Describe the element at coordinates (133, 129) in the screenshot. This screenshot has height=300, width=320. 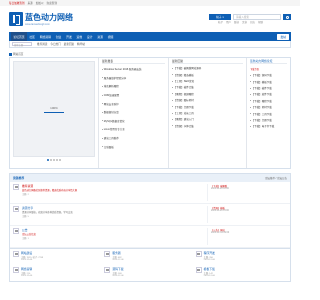
I see `list-item: Linux常用命令大全` at that location.